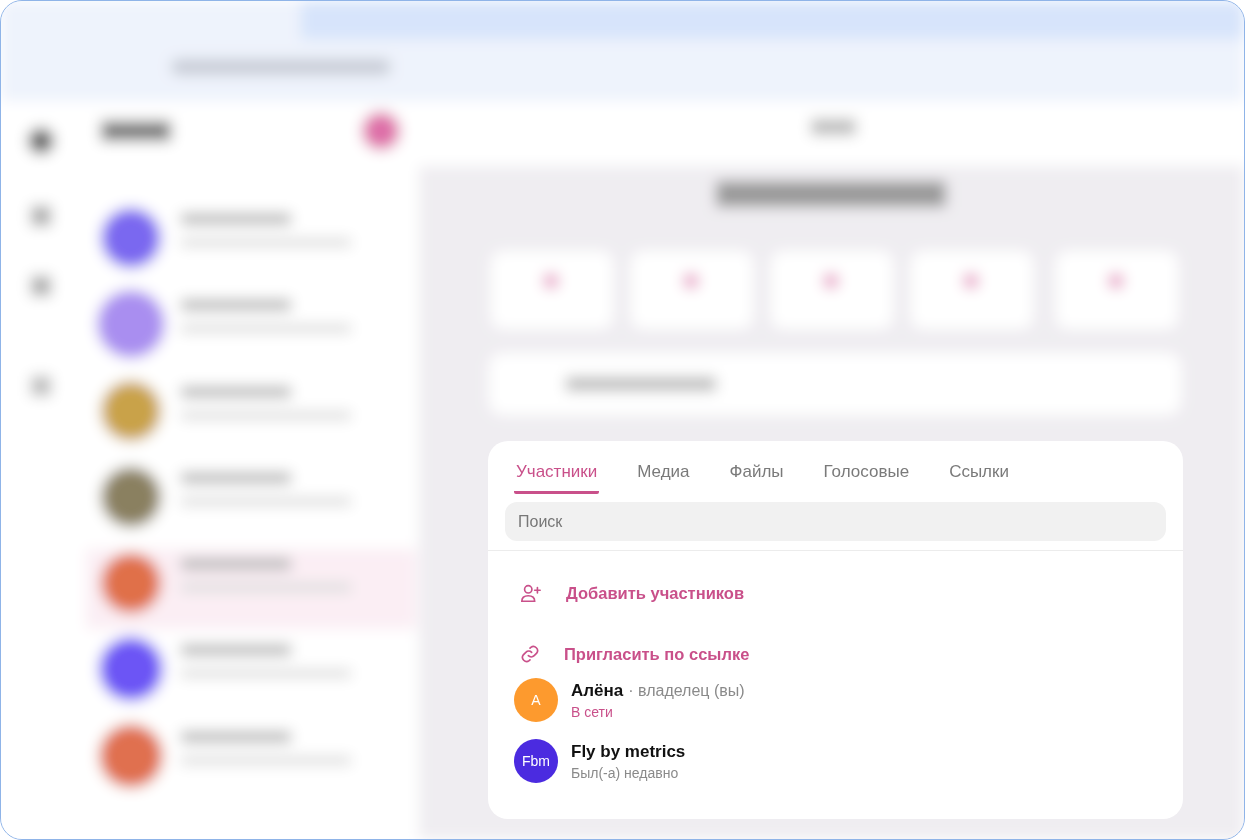  I want to click on tab: Медиа, so click(663, 474).